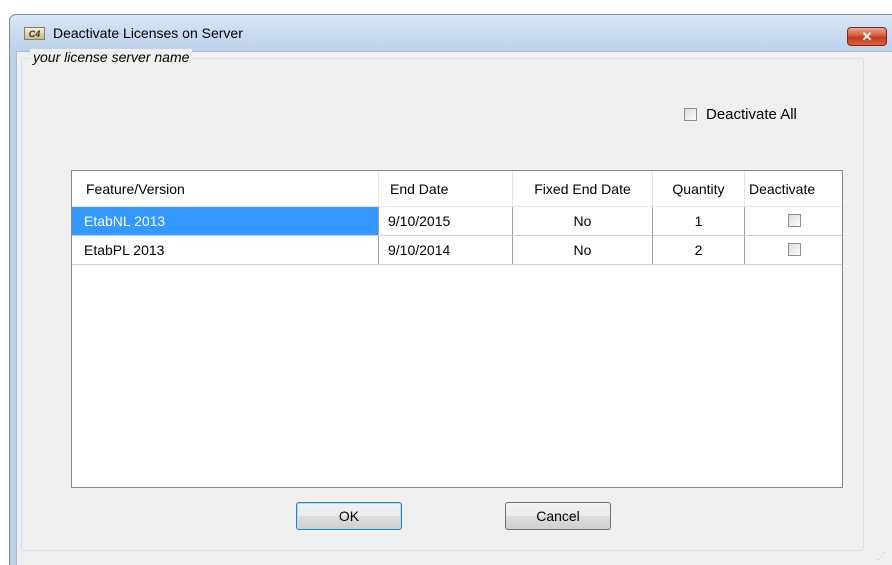  What do you see at coordinates (583, 188) in the screenshot?
I see `column-header-fixed-end-date: Fixed End Date` at bounding box center [583, 188].